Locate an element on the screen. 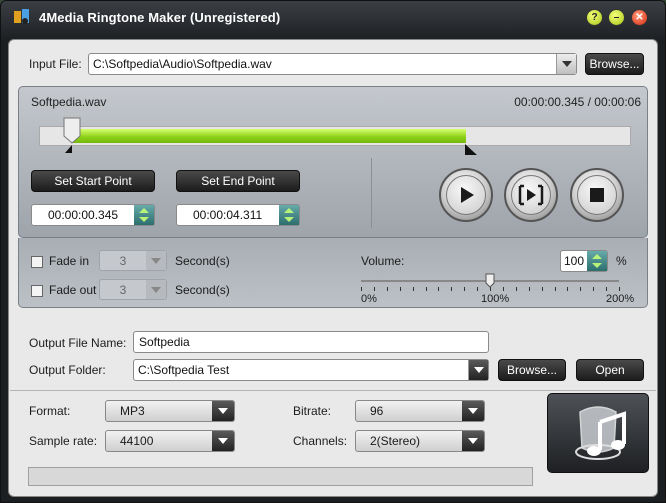 This screenshot has height=503, width=666. input-file-combo: C:\Softpedia\Audio\Softpedia.wav is located at coordinates (332, 64).